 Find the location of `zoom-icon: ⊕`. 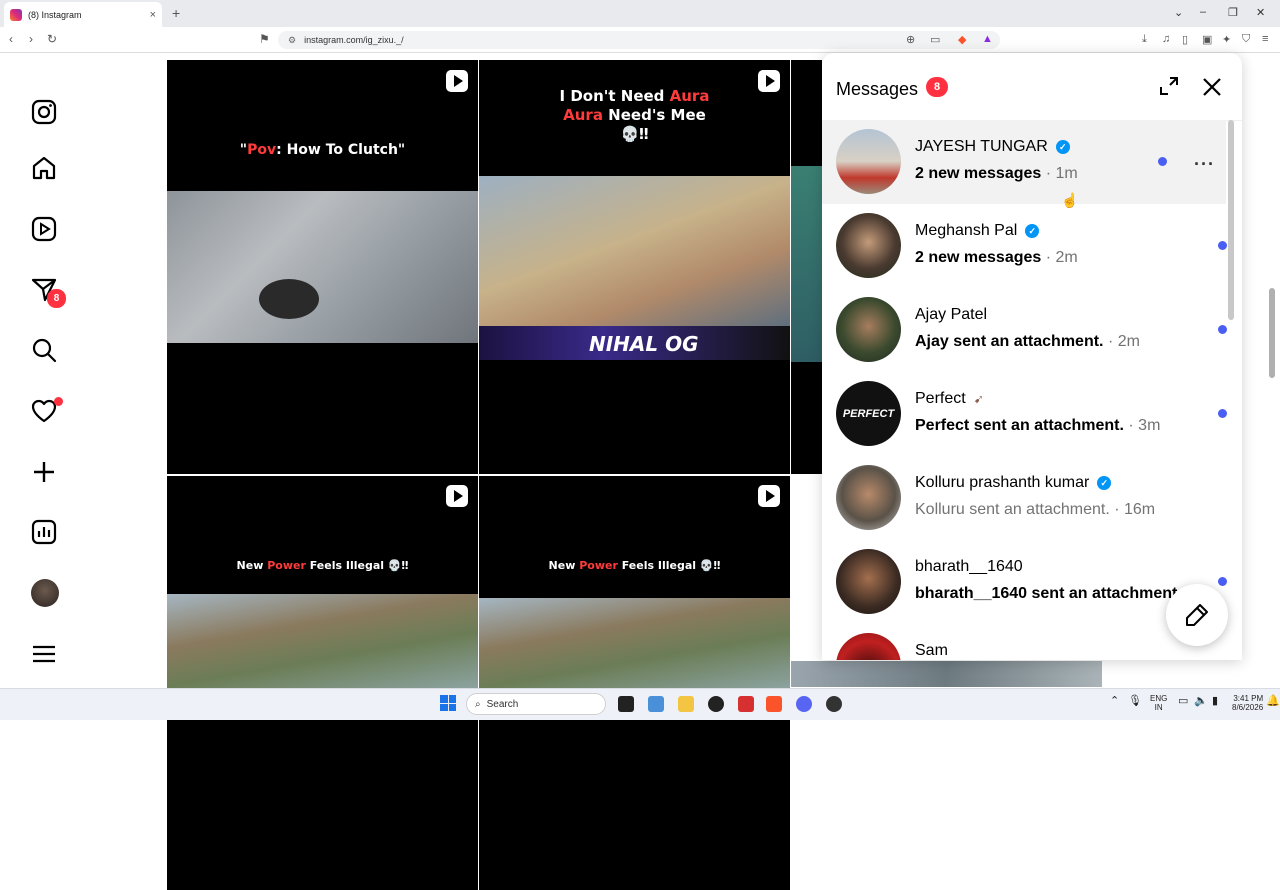

zoom-icon: ⊕ is located at coordinates (910, 39).